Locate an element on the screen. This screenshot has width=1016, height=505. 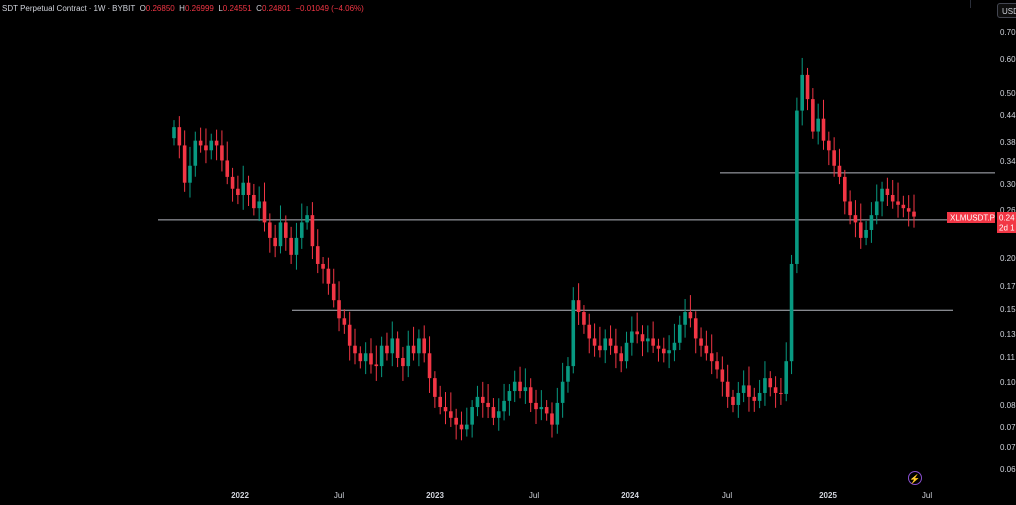
y-axis-tick: 0.10 is located at coordinates (1008, 382).